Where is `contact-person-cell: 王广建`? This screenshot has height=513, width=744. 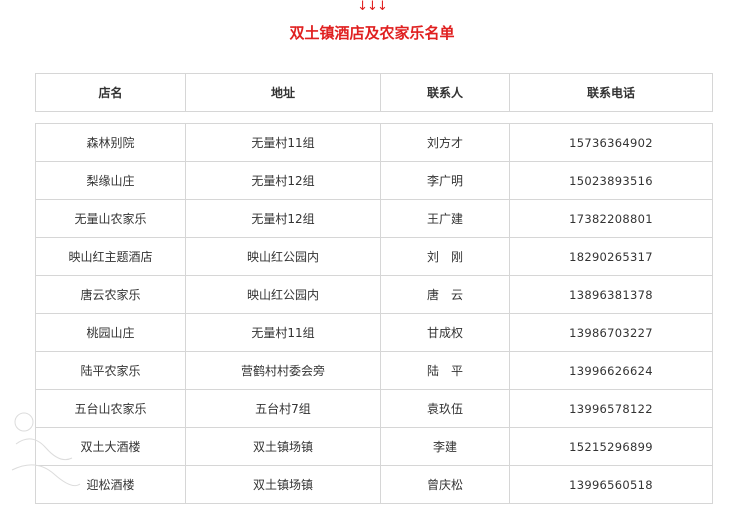 contact-person-cell: 王广建 is located at coordinates (445, 218).